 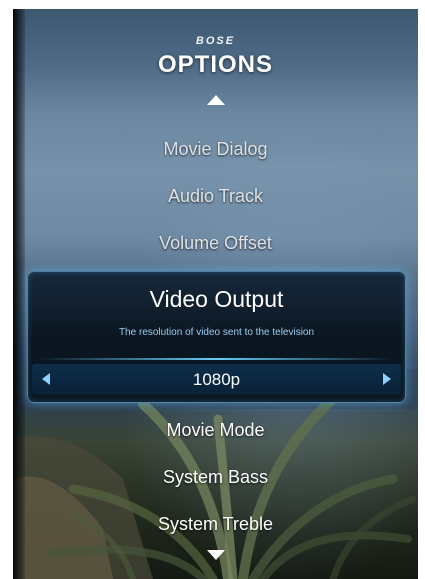 What do you see at coordinates (215, 430) in the screenshot?
I see `menu-item-movie-mode: Movie Mode` at bounding box center [215, 430].